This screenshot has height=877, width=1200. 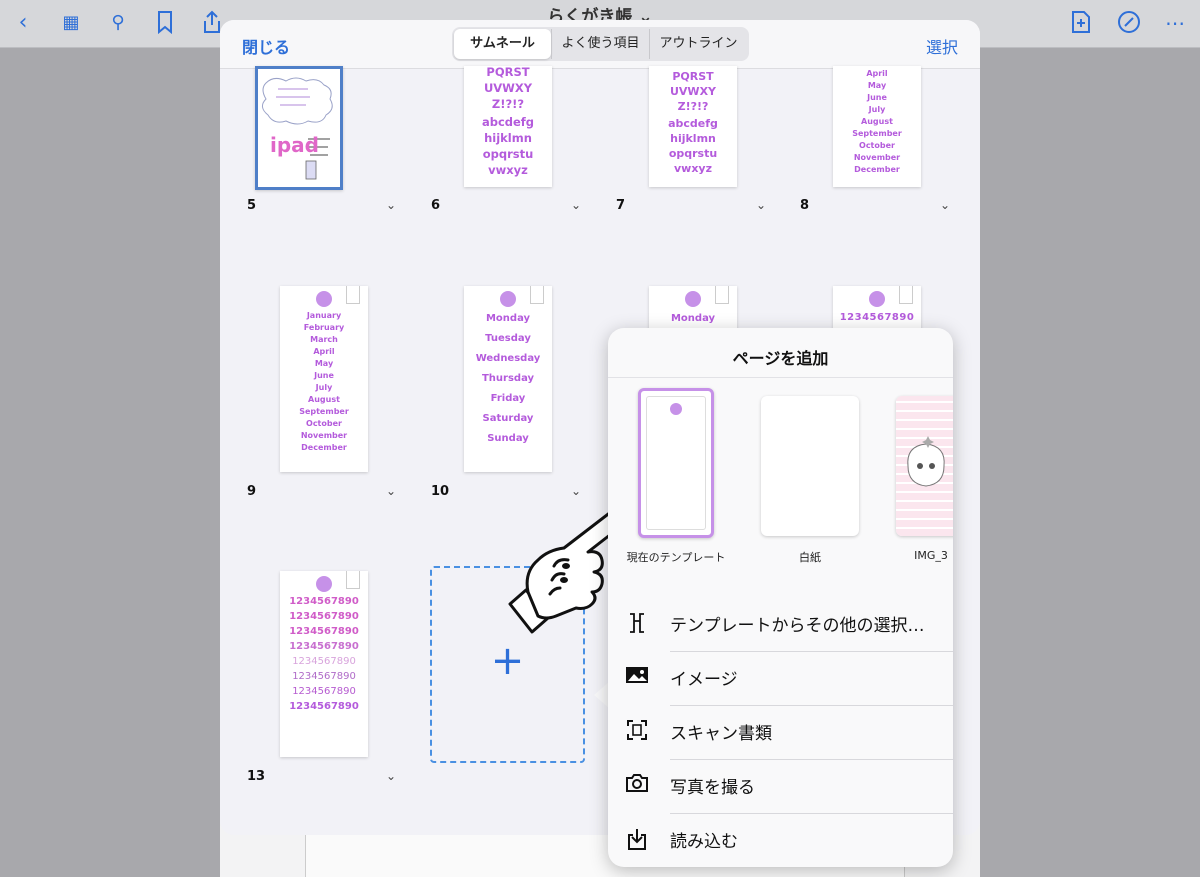 What do you see at coordinates (780, 732) in the screenshot?
I see `menu-item-scan: スキャン書類` at bounding box center [780, 732].